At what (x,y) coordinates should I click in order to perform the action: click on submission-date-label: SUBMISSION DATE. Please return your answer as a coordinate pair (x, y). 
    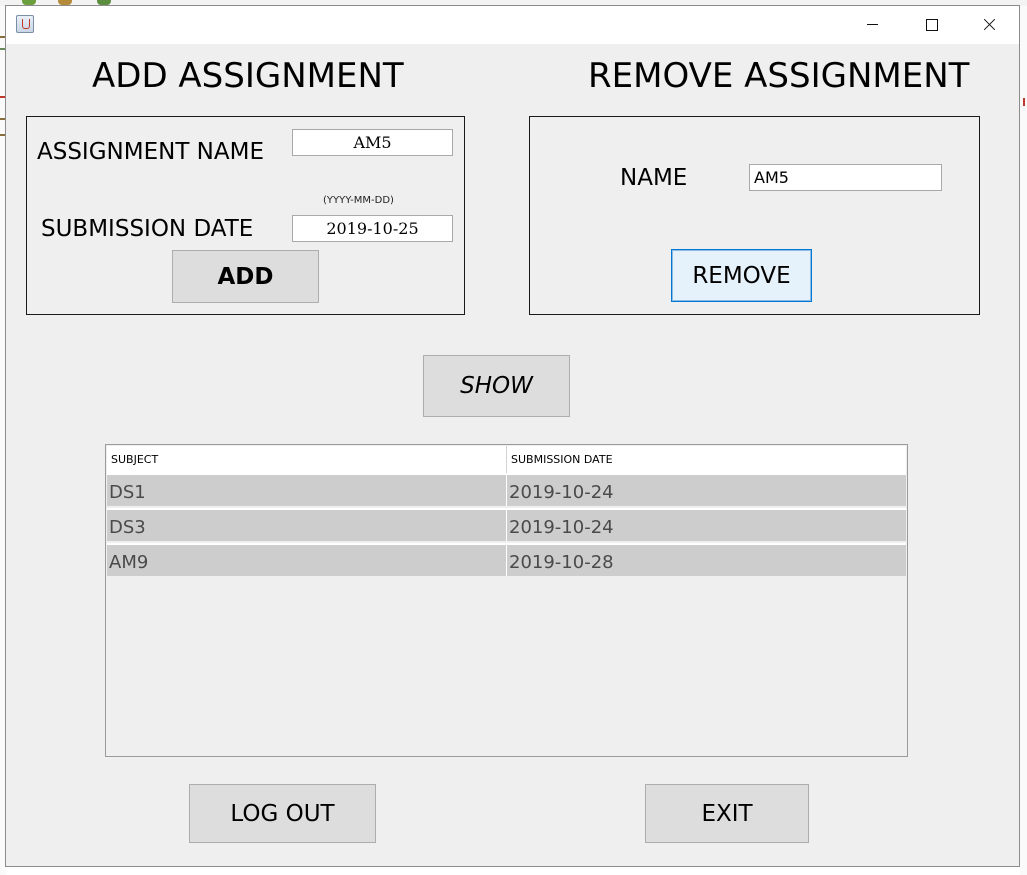
    Looking at the image, I should click on (147, 229).